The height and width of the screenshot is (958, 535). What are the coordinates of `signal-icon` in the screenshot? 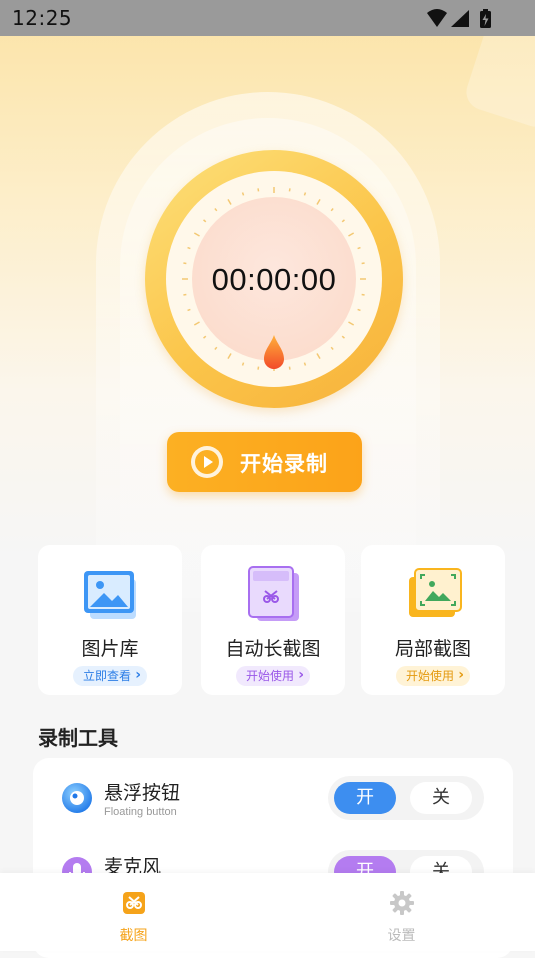 It's located at (460, 18).